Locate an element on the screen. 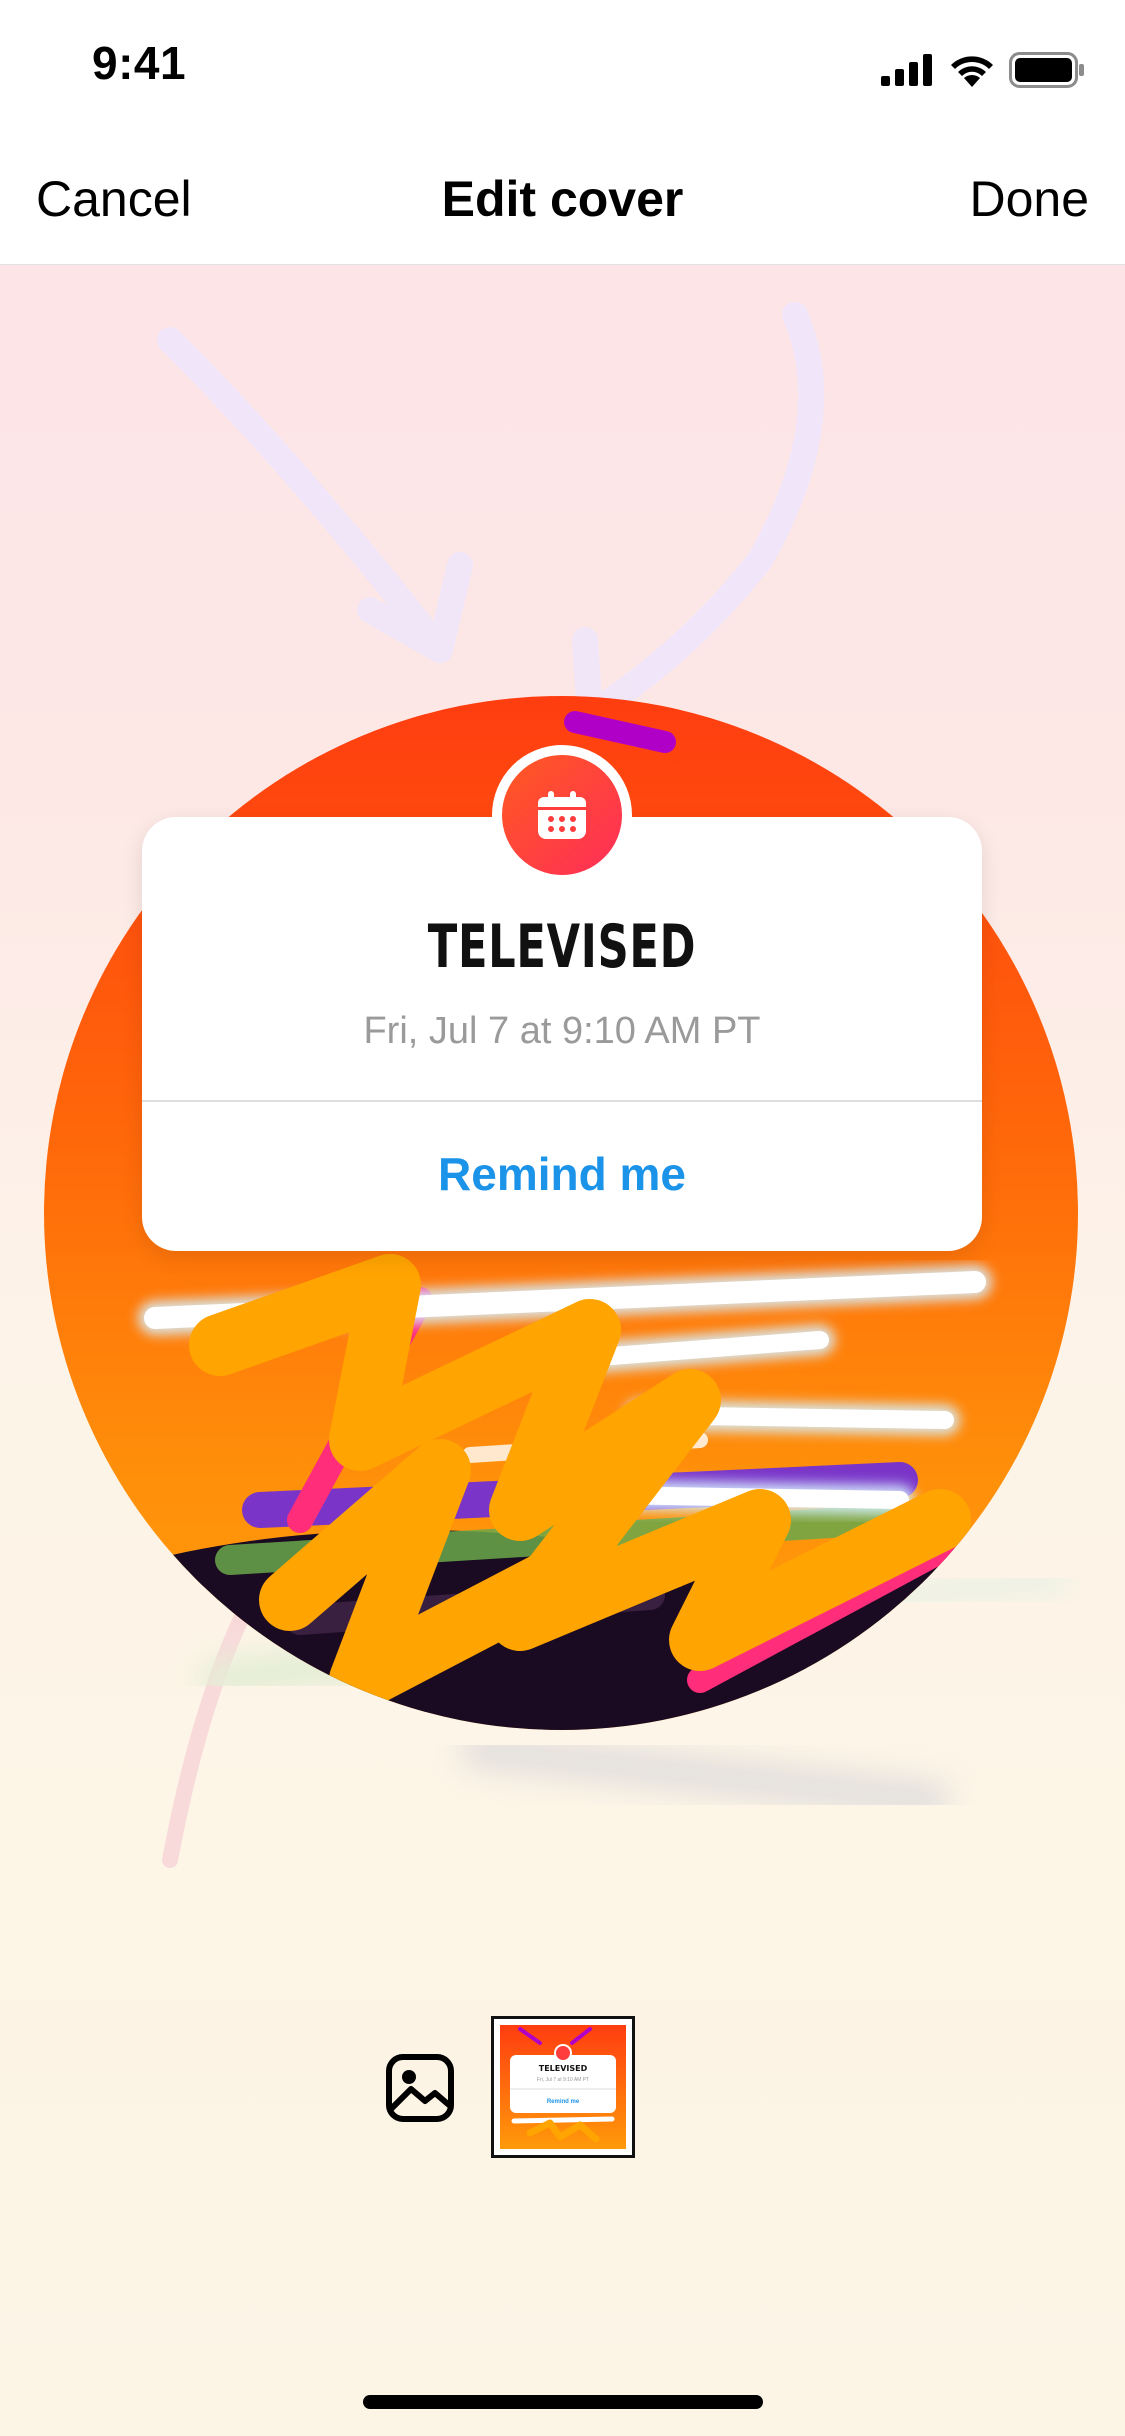 This screenshot has height=2436, width=1125. status-icons is located at coordinates (983, 70).